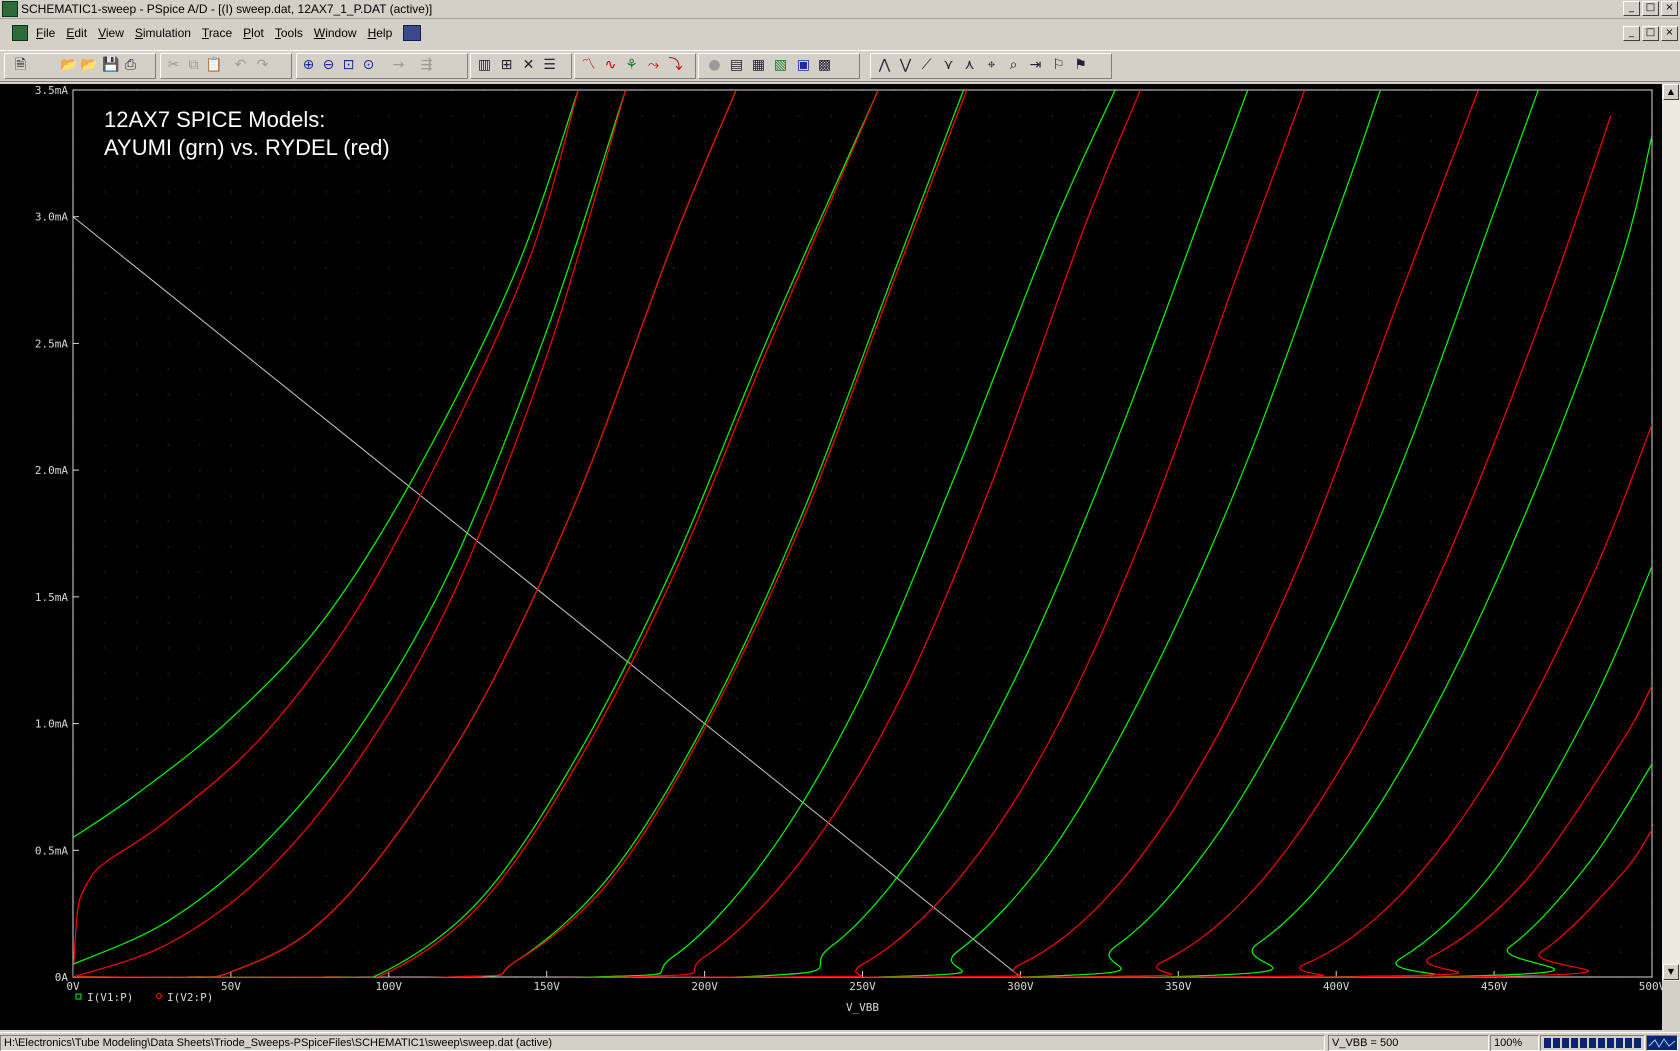 The width and height of the screenshot is (1680, 1051). What do you see at coordinates (780, 65) in the screenshot?
I see `view-results-icon: ▧` at bounding box center [780, 65].